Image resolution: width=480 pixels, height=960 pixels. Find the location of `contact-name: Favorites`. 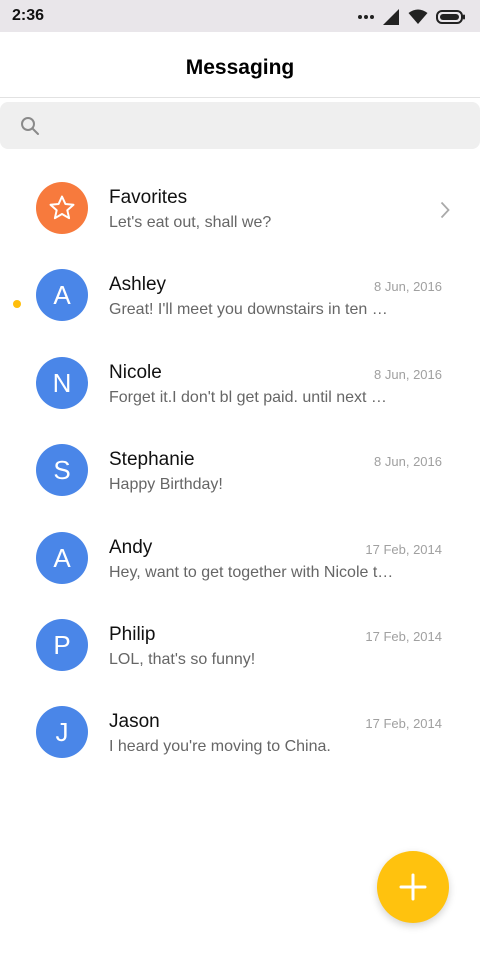

contact-name: Favorites is located at coordinates (148, 197).